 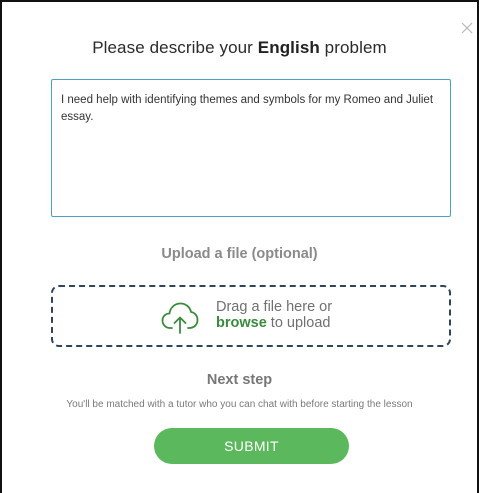 What do you see at coordinates (298, 323) in the screenshot?
I see `upload-suffix: to upload` at bounding box center [298, 323].